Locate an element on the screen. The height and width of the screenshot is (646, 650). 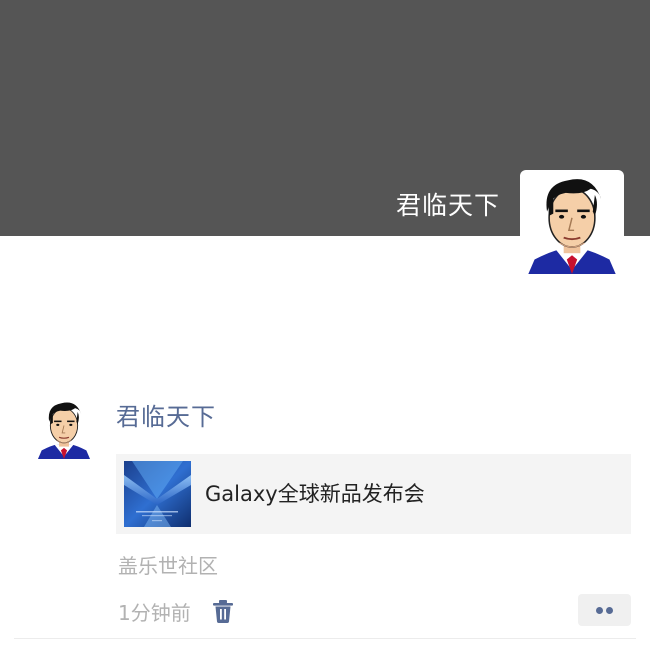
galaxy-event-thumbnail-icon is located at coordinates (157, 494).